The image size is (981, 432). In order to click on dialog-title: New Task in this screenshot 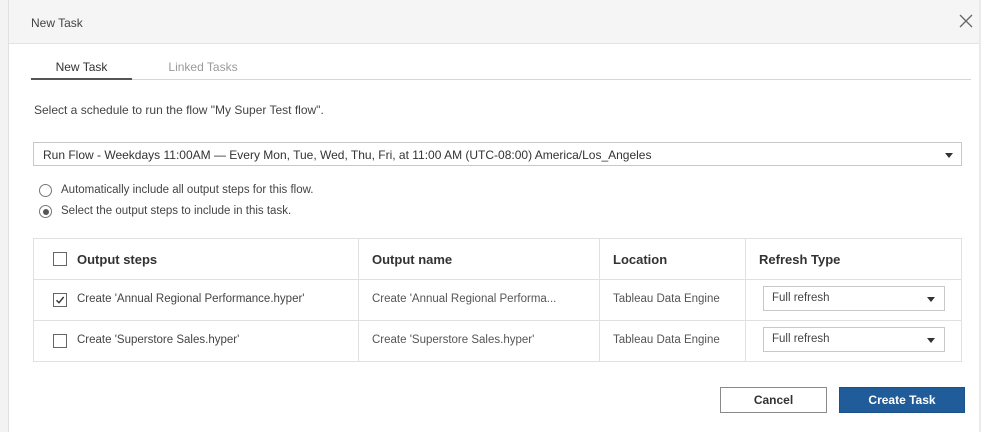, I will do `click(57, 23)`.